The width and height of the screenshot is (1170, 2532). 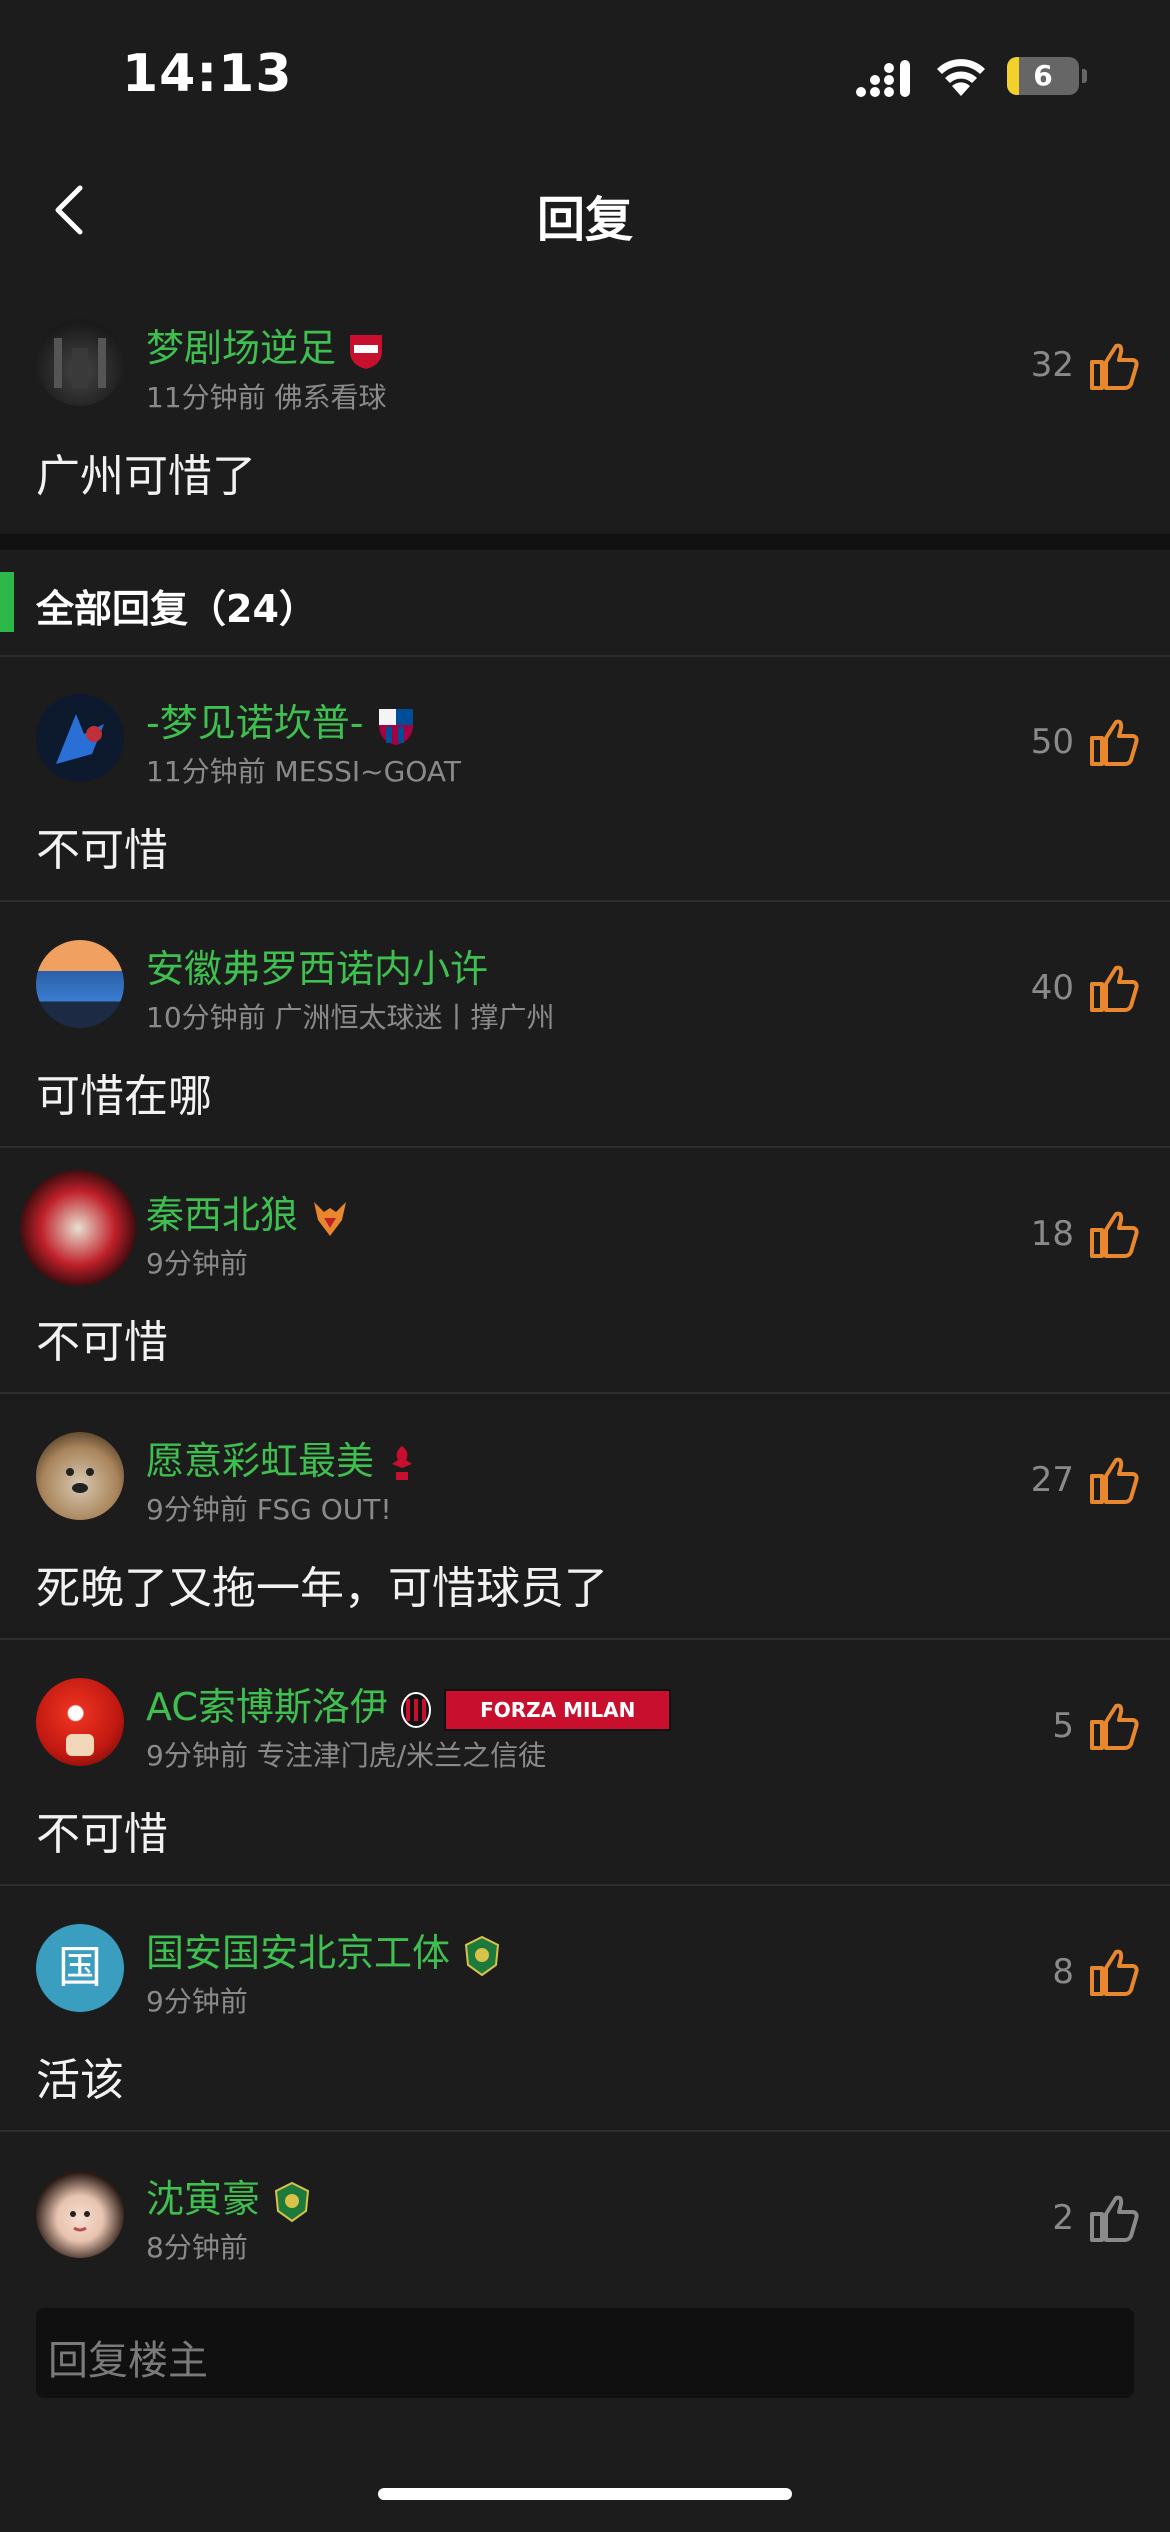 What do you see at coordinates (330, 1218) in the screenshot?
I see `wolf-badge-icon` at bounding box center [330, 1218].